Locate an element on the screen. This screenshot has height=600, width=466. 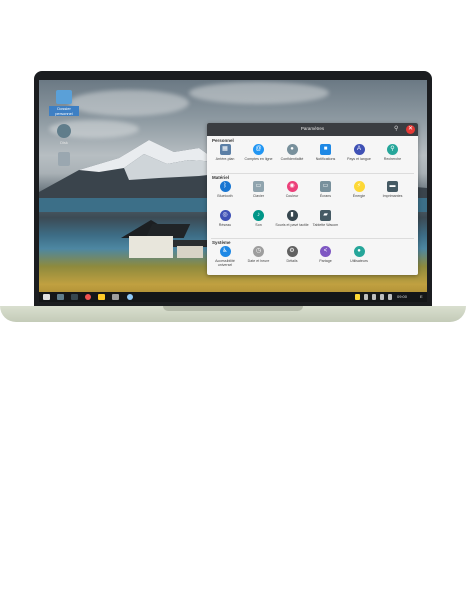
keyboard-icon: ▭ is located at coordinates (258, 186).